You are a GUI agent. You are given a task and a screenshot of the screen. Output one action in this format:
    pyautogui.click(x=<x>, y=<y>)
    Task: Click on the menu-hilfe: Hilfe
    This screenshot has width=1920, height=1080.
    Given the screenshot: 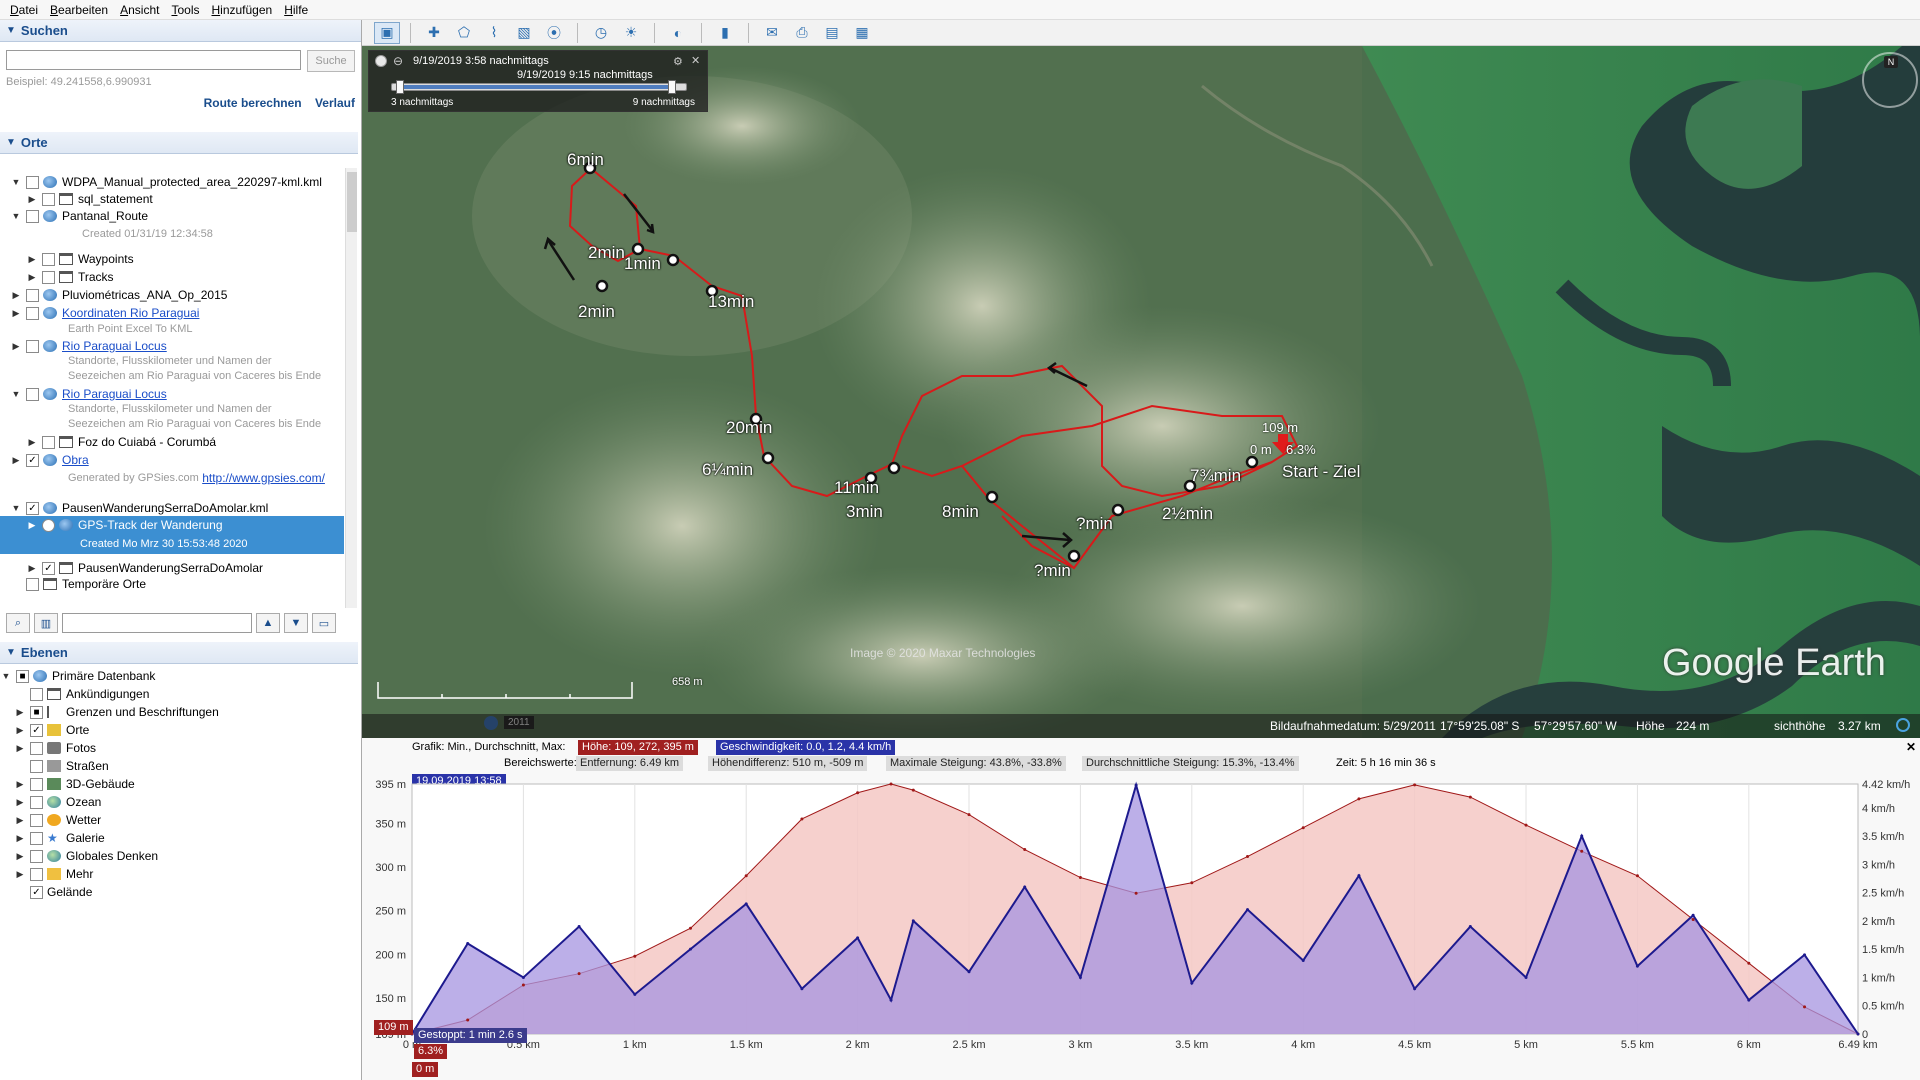 What is the action you would take?
    pyautogui.click(x=296, y=10)
    